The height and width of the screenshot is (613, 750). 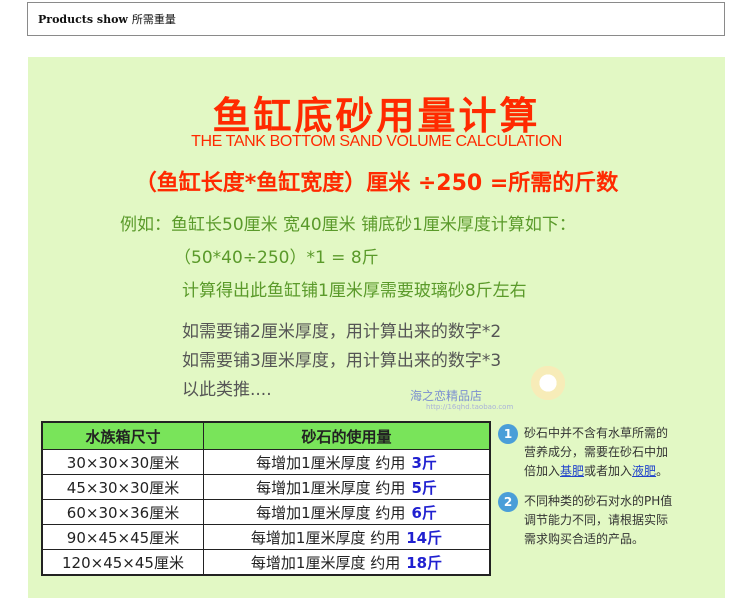 I want to click on note-1: 砂石中并不含有水草所需的 营养成分，需要在砂石中加 倍加入基肥或者加入液肥。, so click(x=634, y=452).